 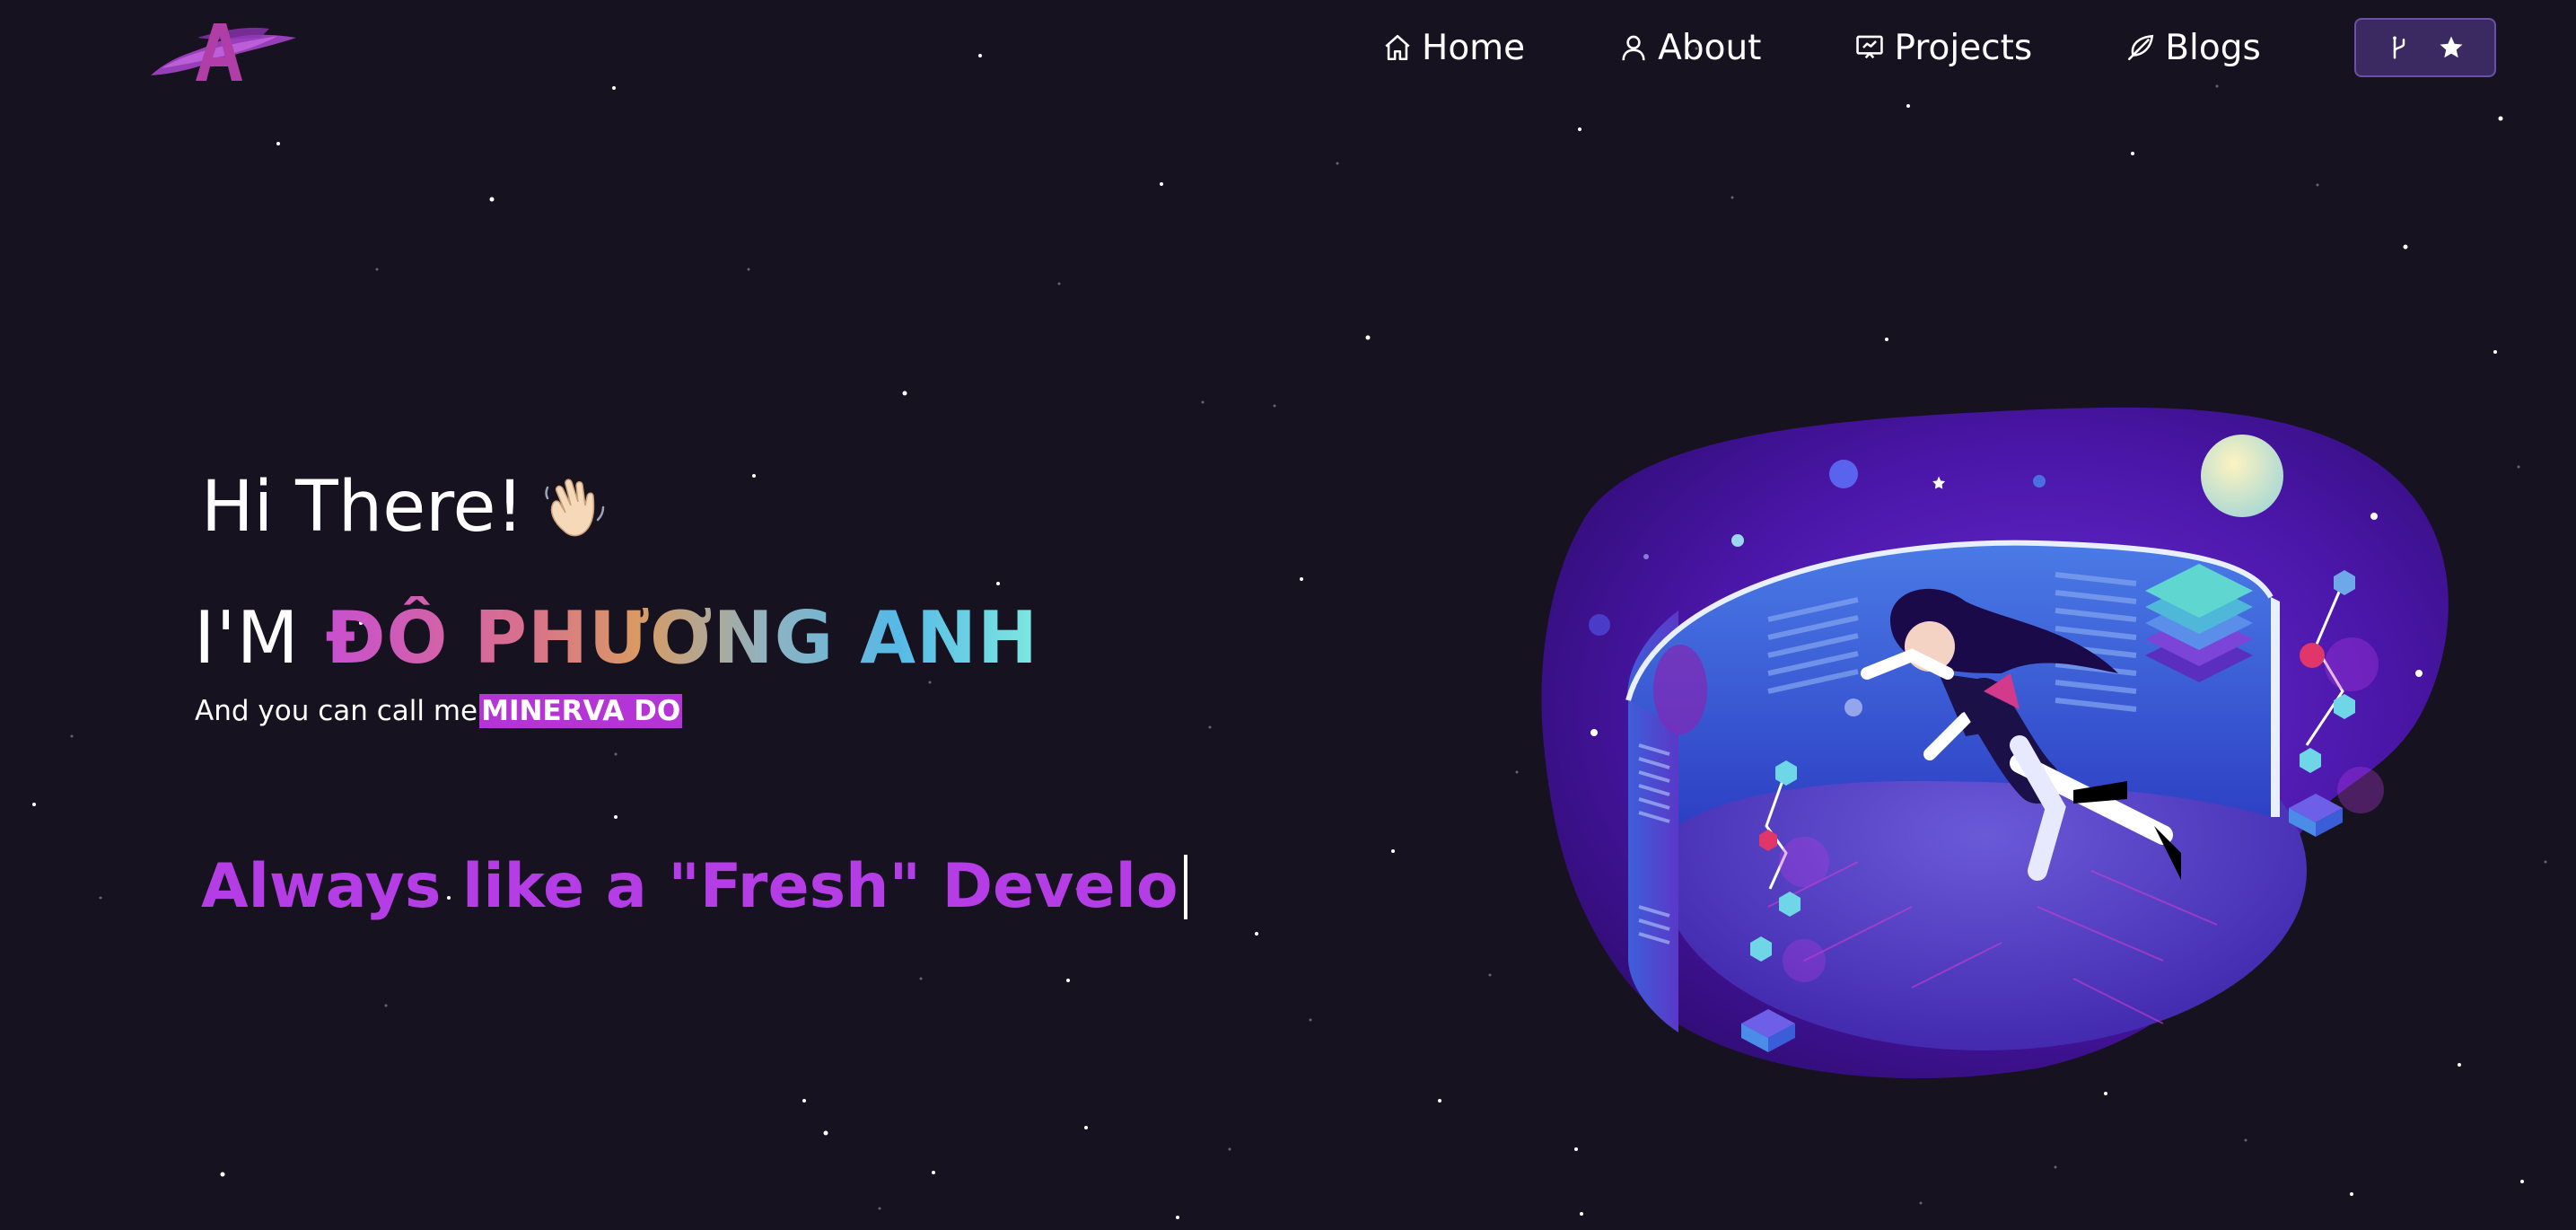 I want to click on greeting-text: Hi There!, so click(x=362, y=507).